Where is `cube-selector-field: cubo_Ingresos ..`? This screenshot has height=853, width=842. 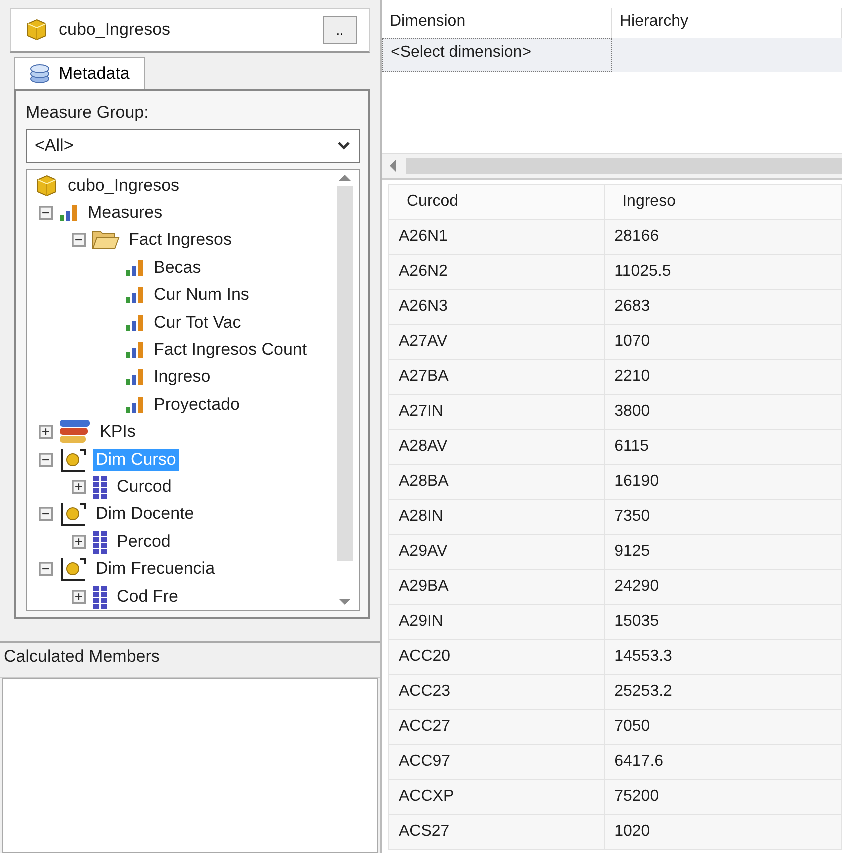 cube-selector-field: cubo_Ingresos .. is located at coordinates (190, 30).